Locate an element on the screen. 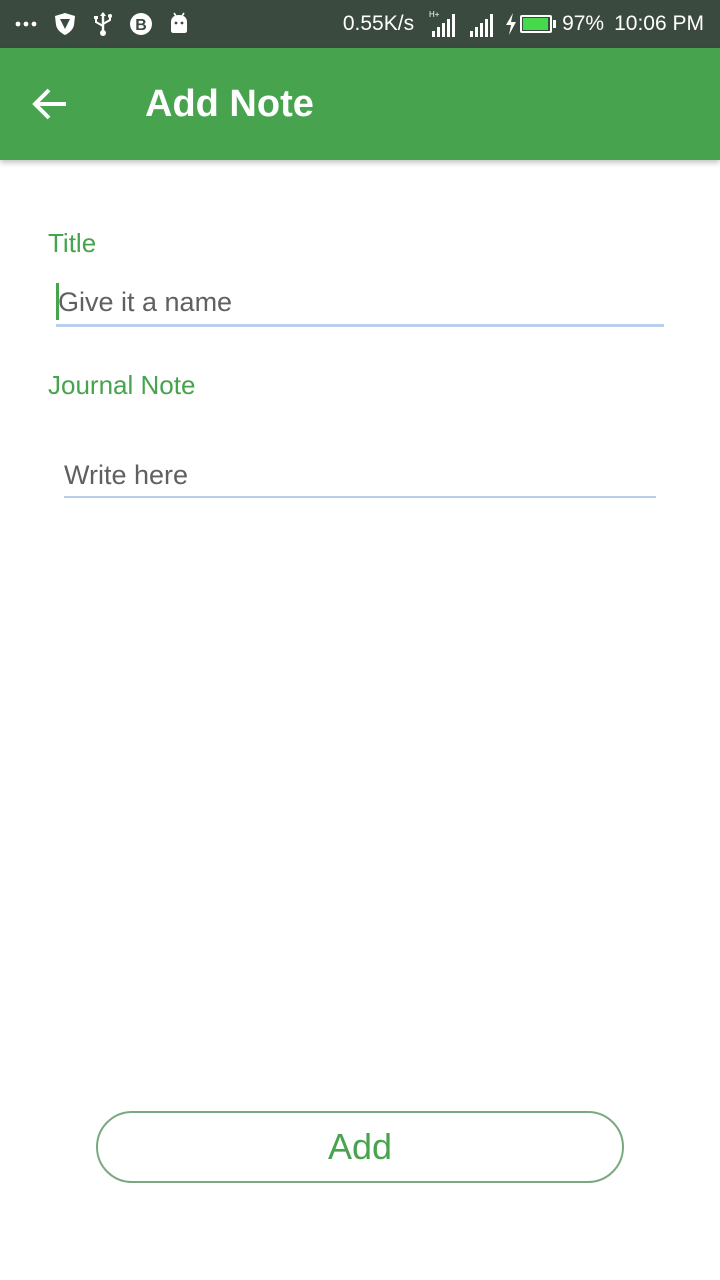 The height and width of the screenshot is (1280, 720). battery-fill is located at coordinates (536, 24).